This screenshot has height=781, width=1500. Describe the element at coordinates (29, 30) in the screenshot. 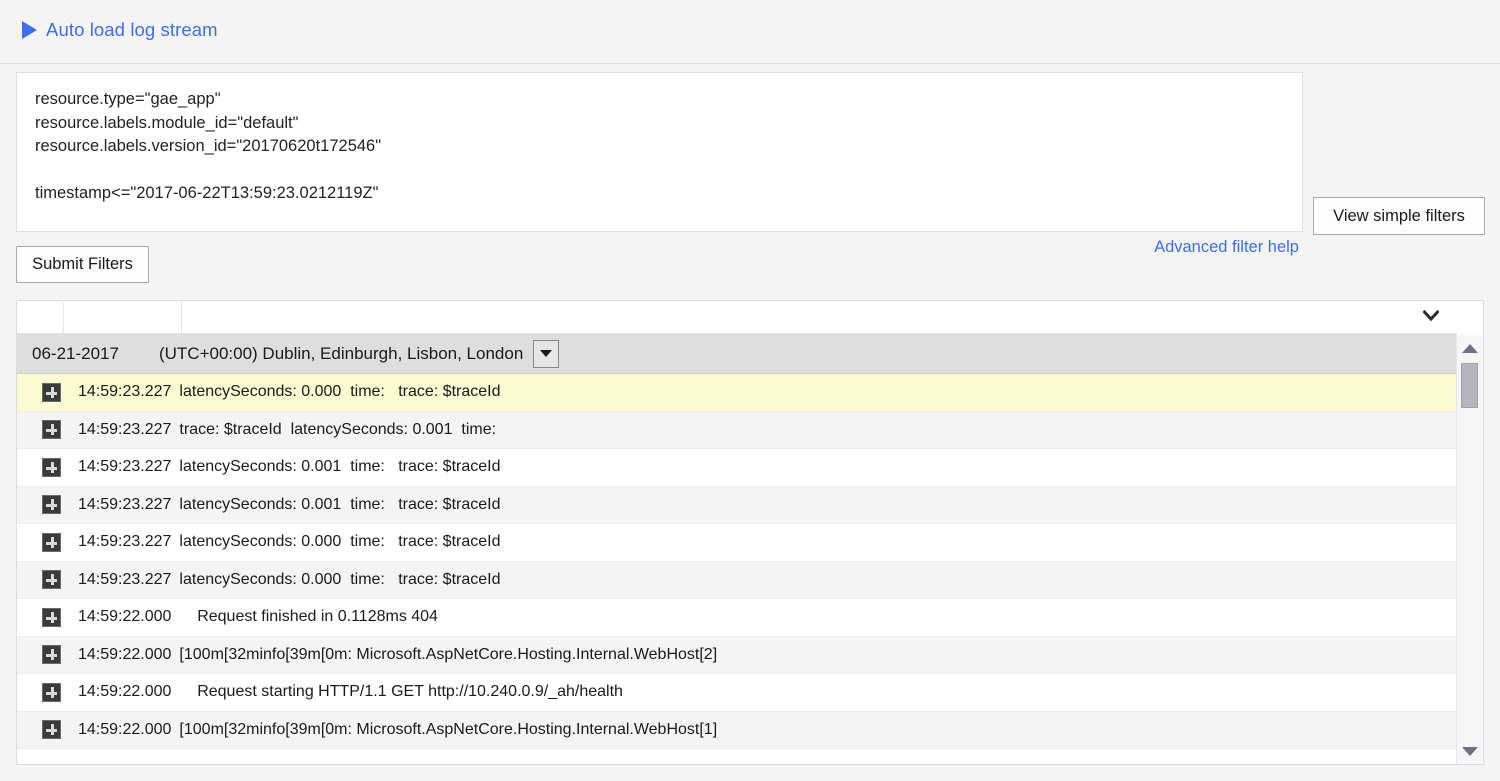

I see `play-triangle-icon` at that location.